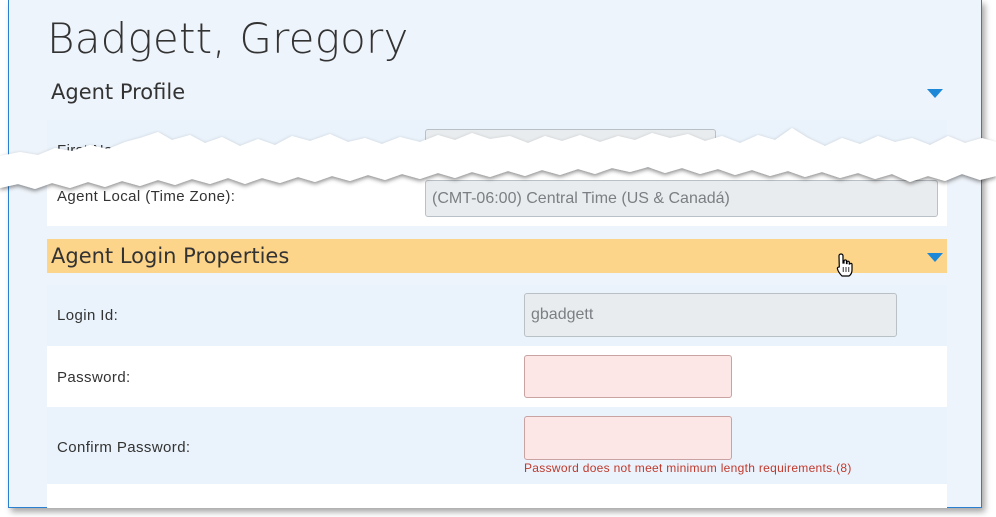 Image resolution: width=996 pixels, height=517 pixels. I want to click on page-title: Badgett, Gregory, so click(228, 38).